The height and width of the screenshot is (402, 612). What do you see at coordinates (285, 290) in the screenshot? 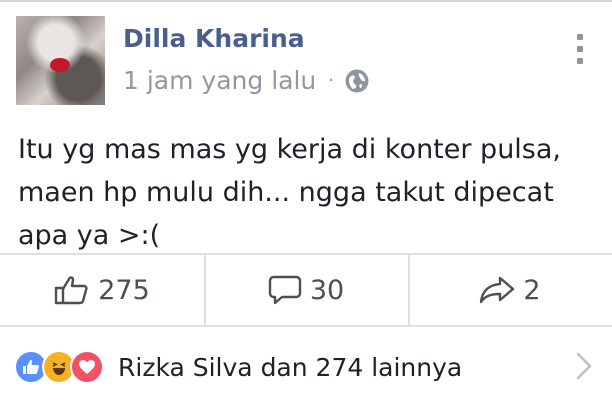
I see `comment-bubble-icon` at bounding box center [285, 290].